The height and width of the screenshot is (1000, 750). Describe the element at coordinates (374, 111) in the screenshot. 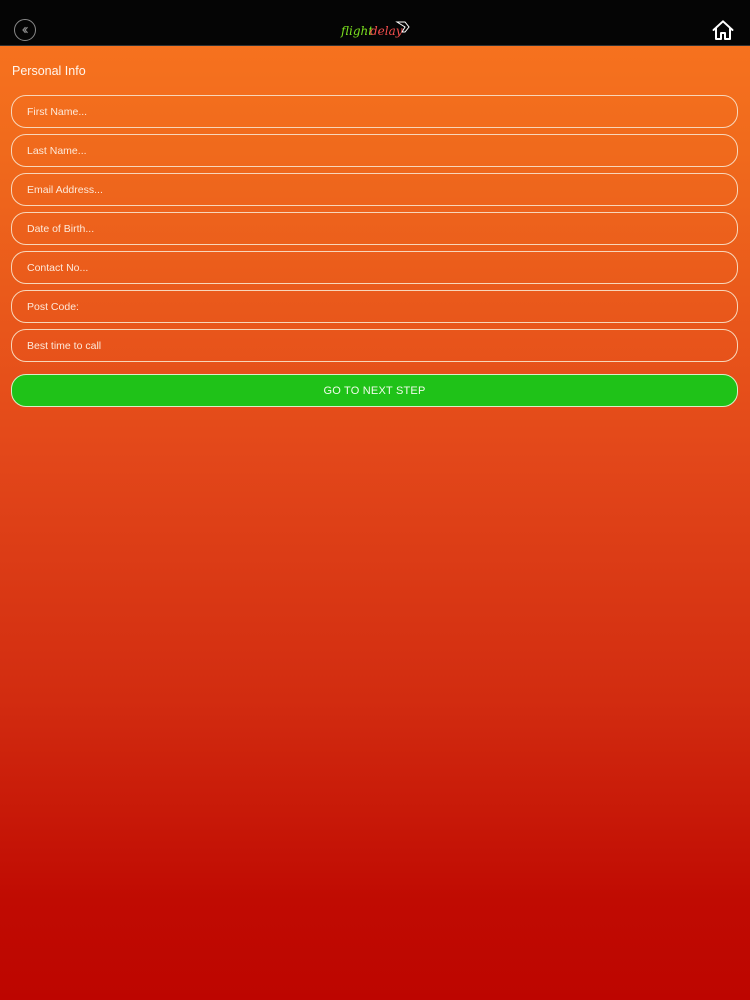

I see `first-name-field` at that location.